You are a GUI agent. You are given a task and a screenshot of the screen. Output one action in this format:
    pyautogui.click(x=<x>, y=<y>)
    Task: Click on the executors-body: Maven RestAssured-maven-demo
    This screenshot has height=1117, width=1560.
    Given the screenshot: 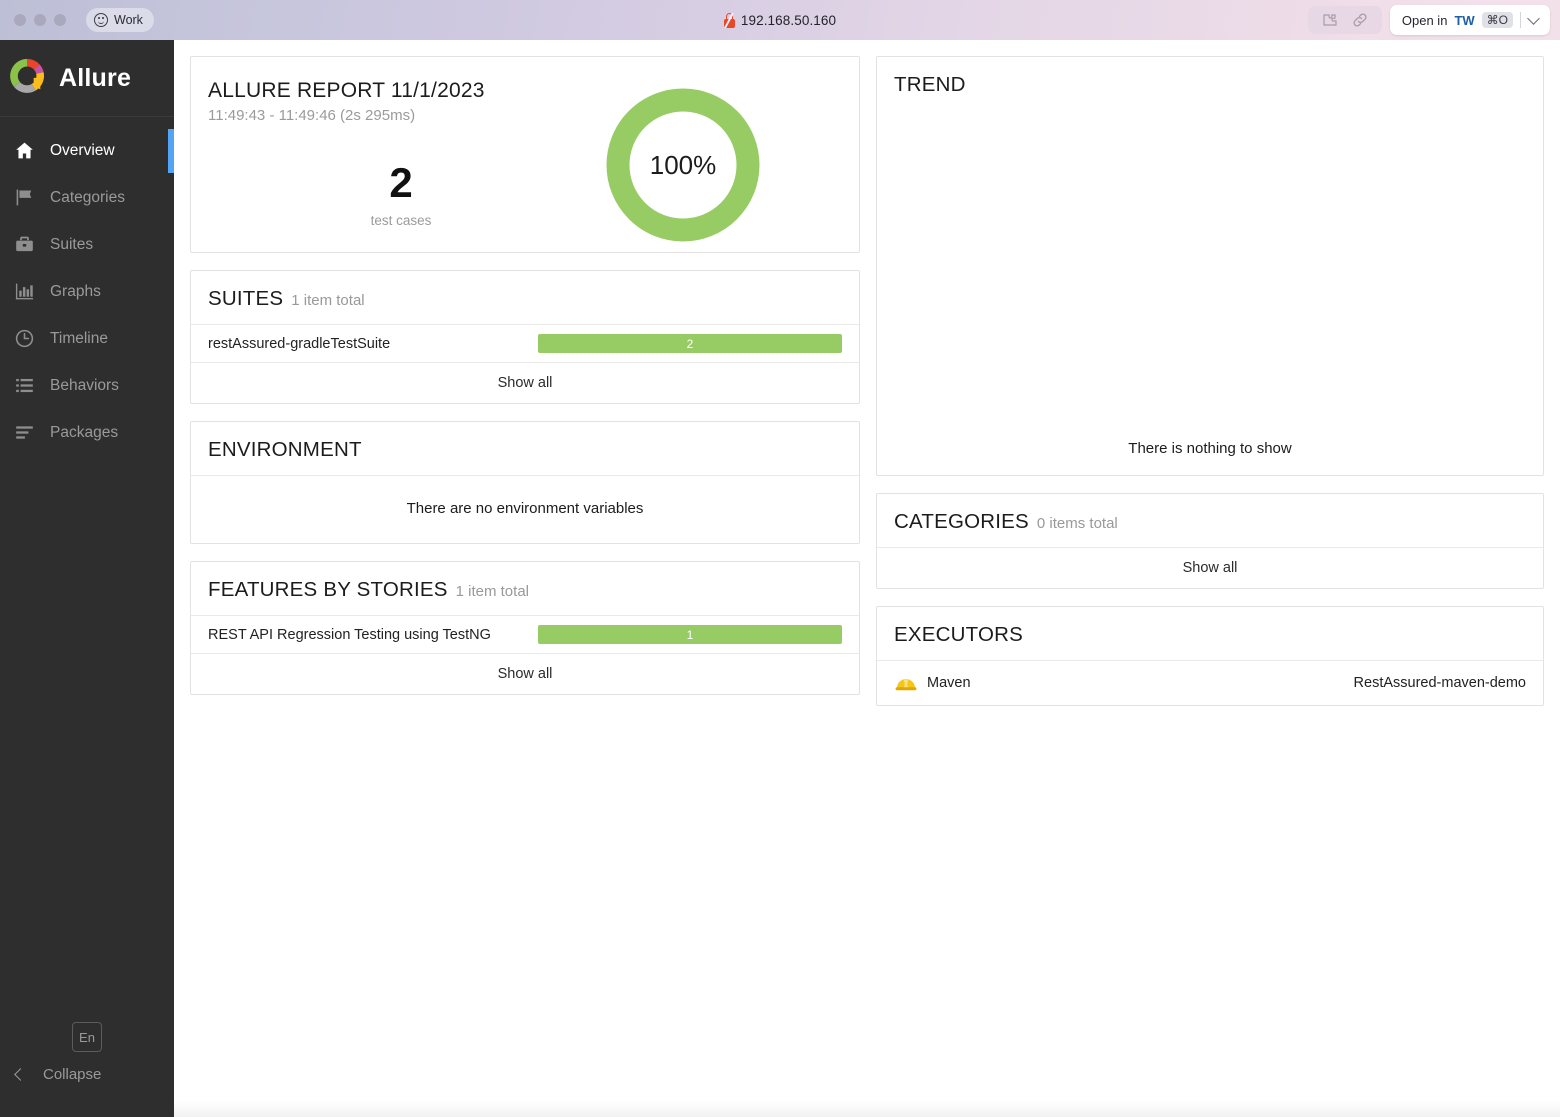 What is the action you would take?
    pyautogui.click(x=1210, y=682)
    